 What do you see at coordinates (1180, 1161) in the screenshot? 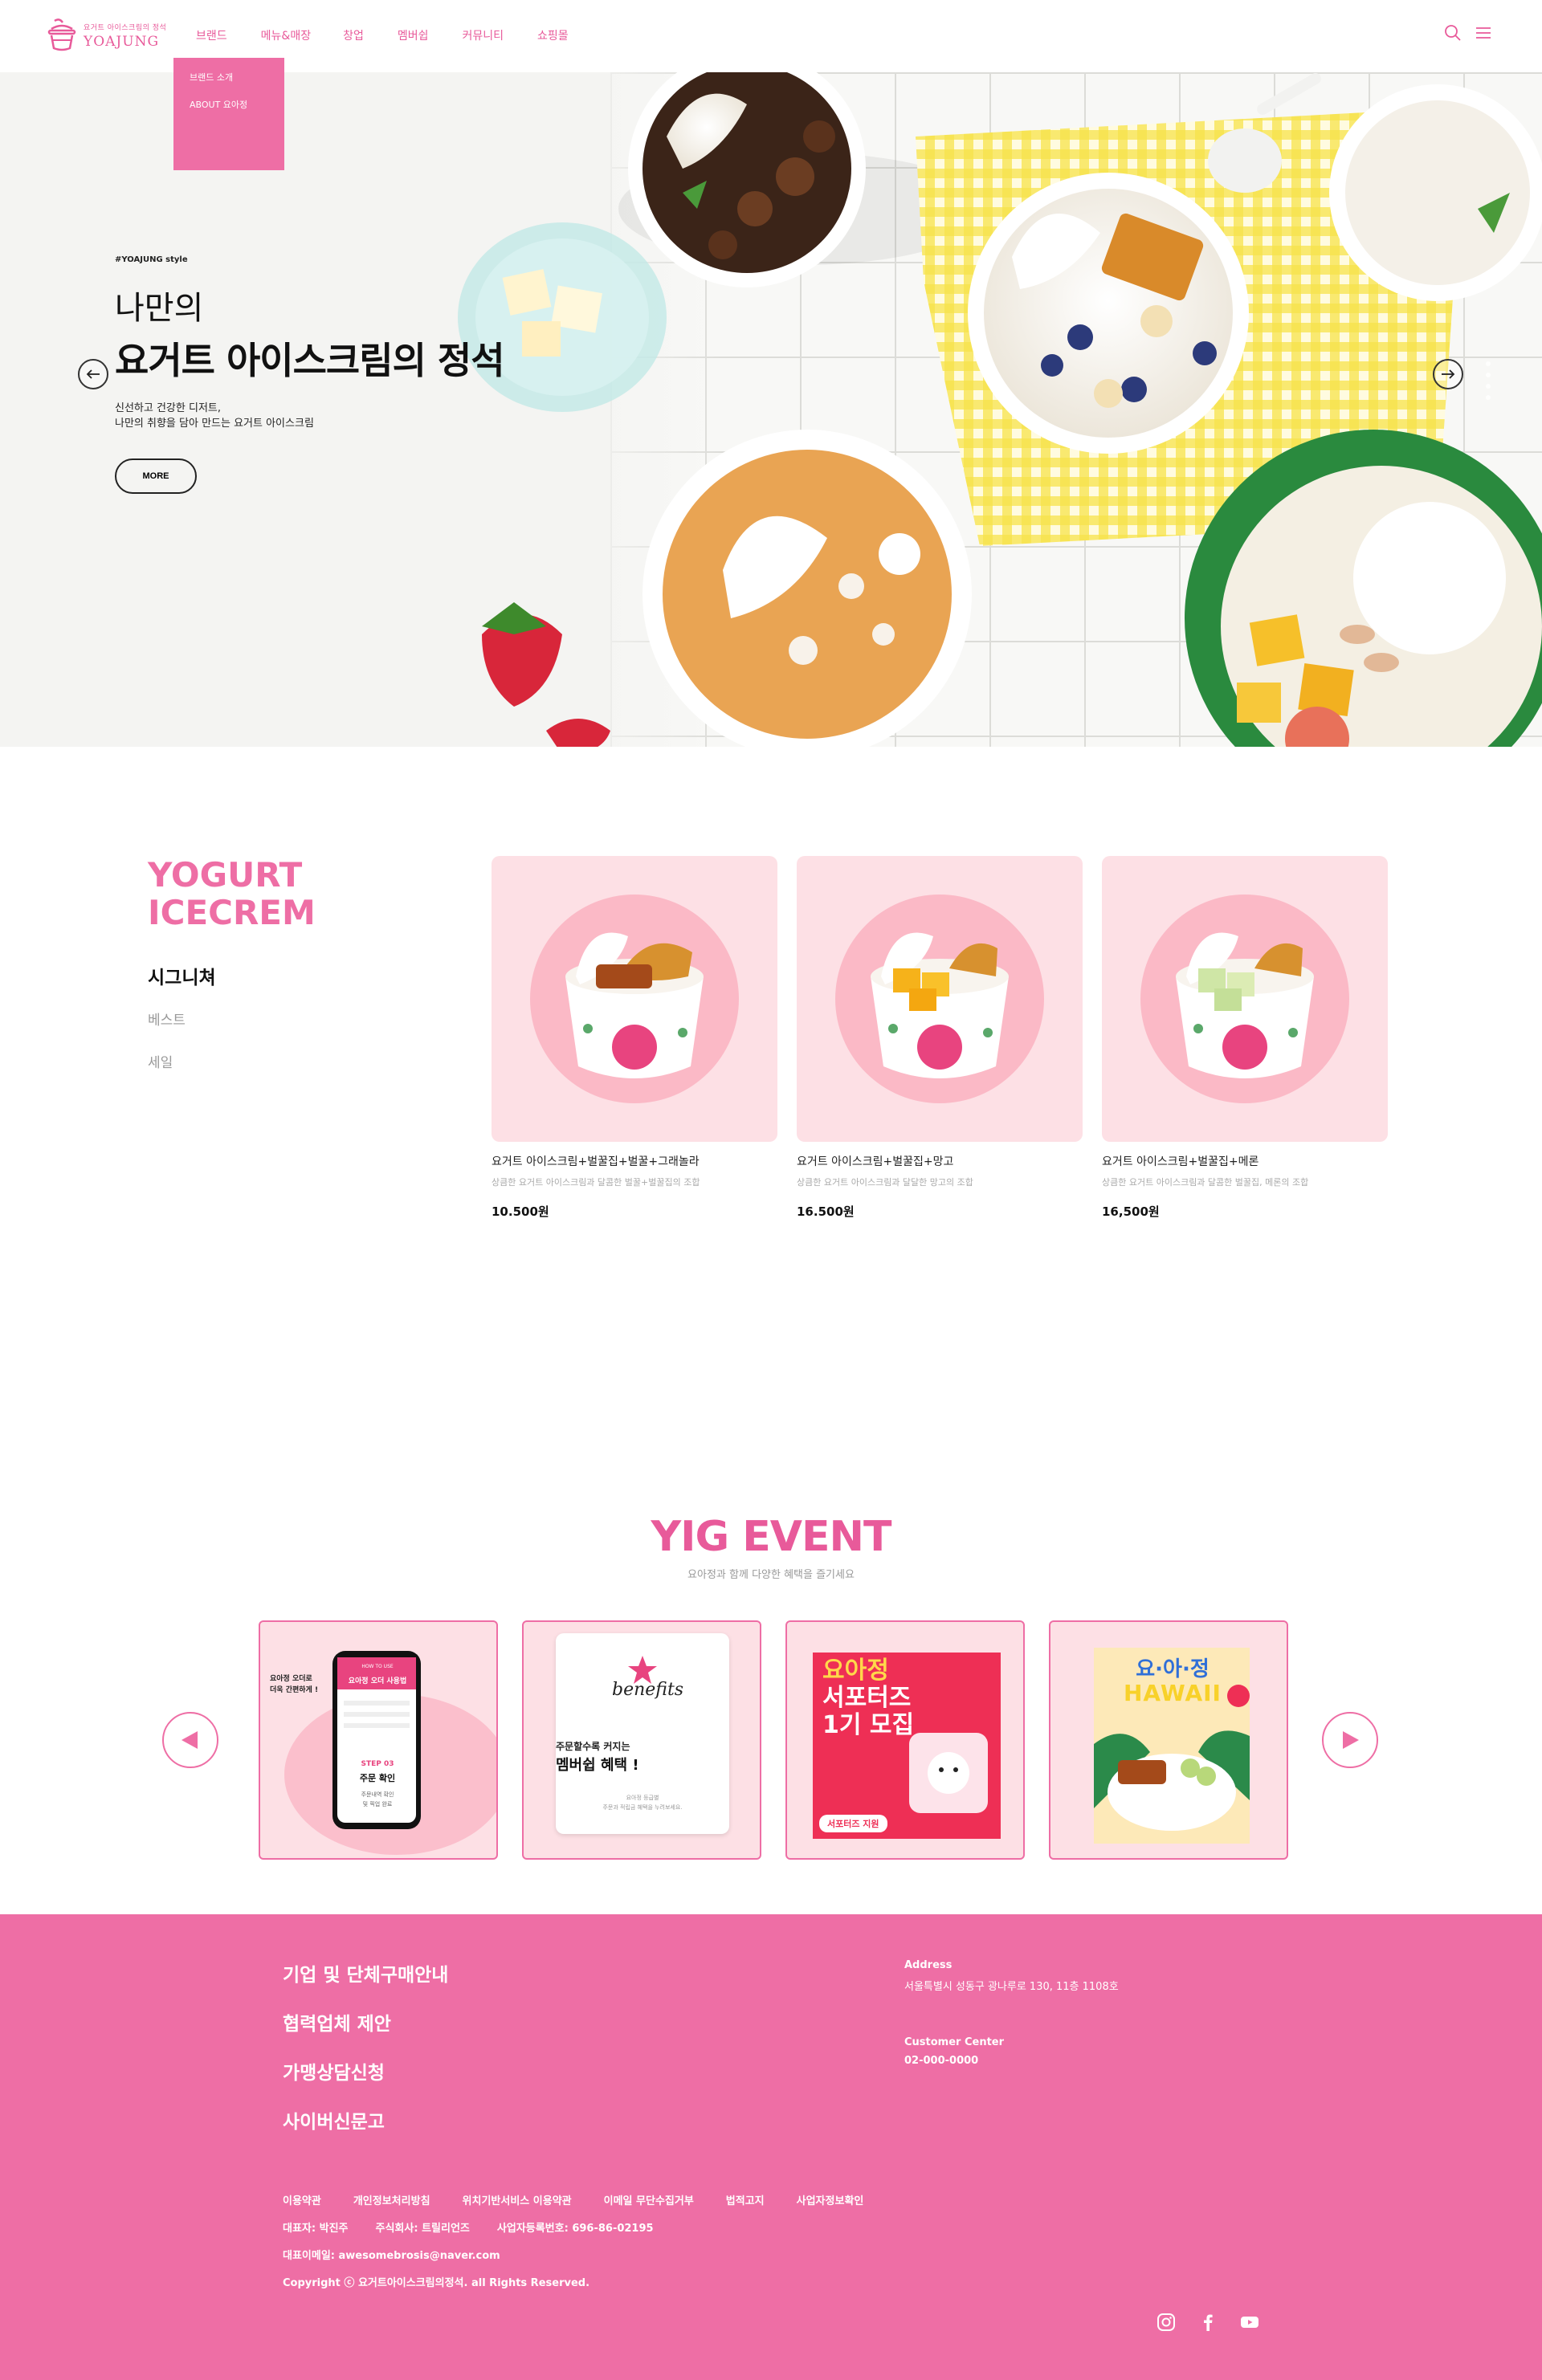
I see `product-name: 요거트 아이스크림+벌꿀집+메론` at bounding box center [1180, 1161].